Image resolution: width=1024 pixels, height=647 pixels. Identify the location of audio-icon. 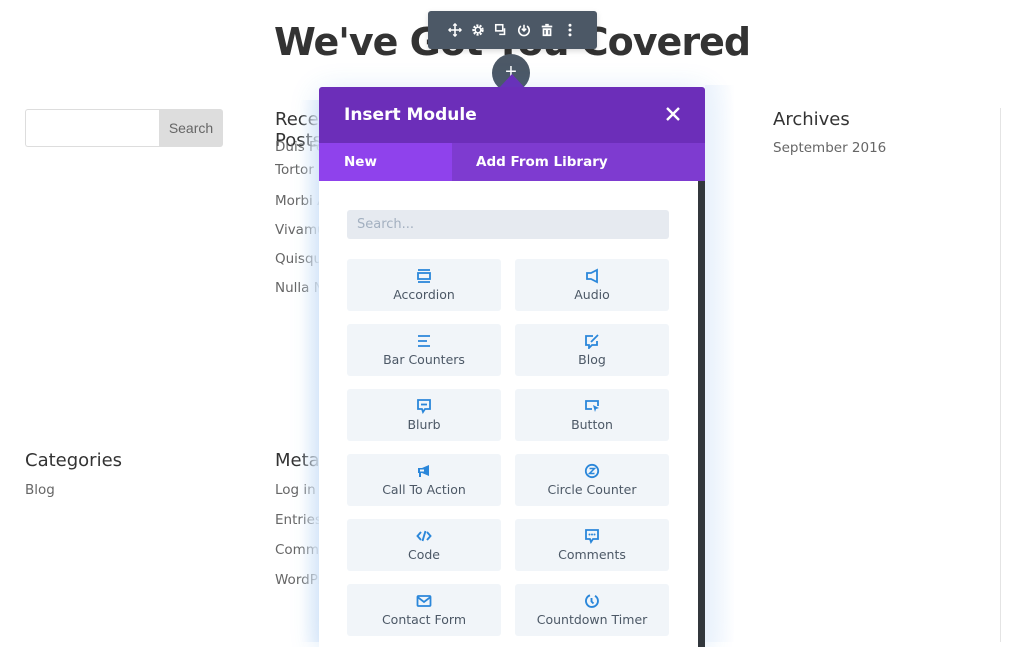
(592, 276).